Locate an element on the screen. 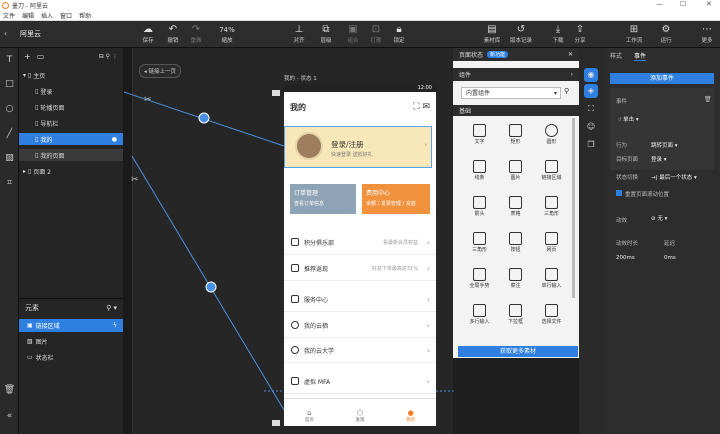 The height and width of the screenshot is (434, 720). image-icon is located at coordinates (515, 166).